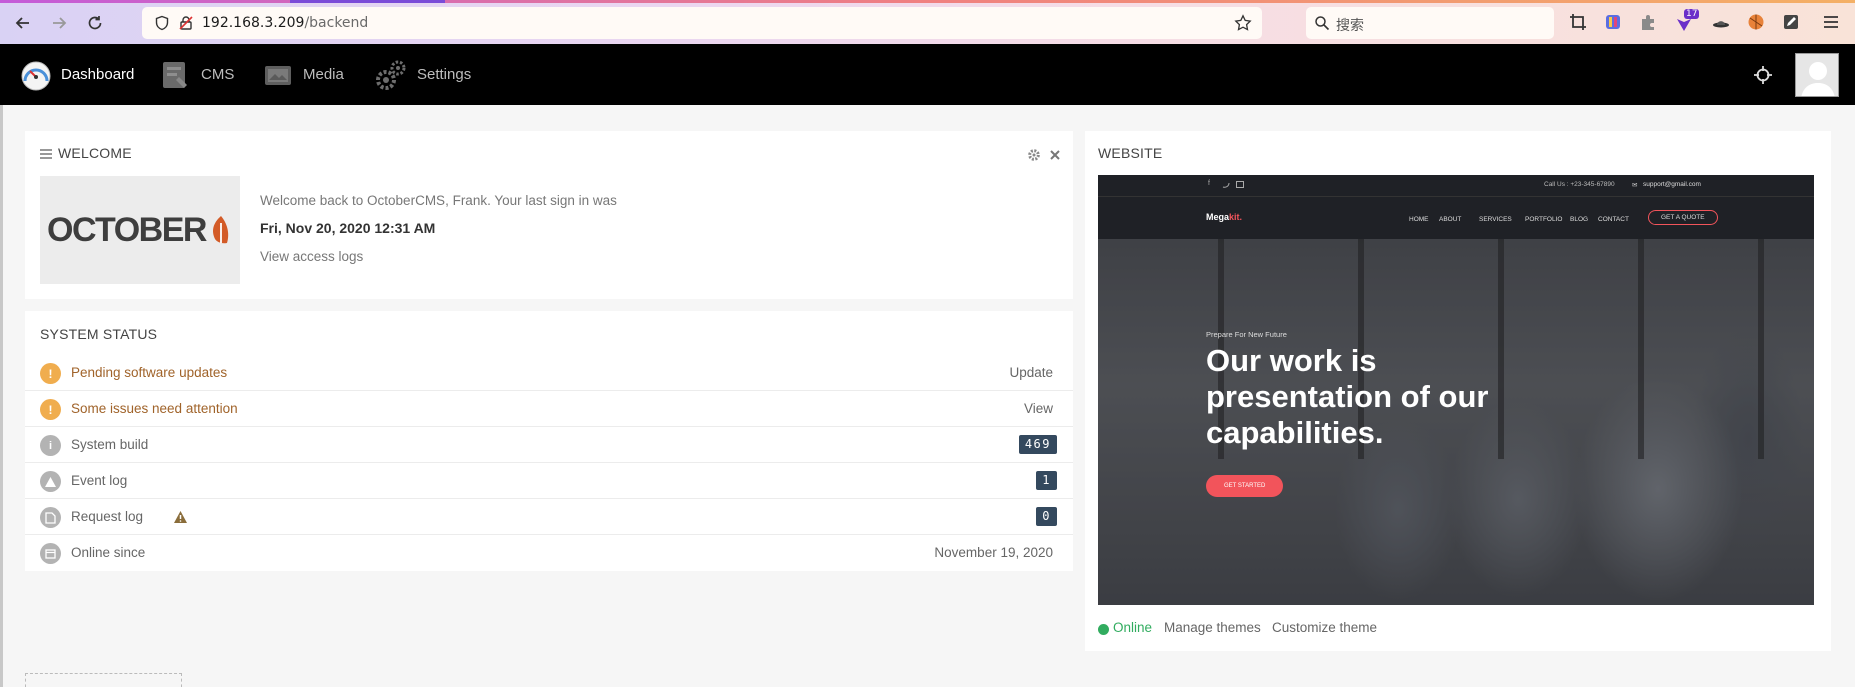 Image resolution: width=1855 pixels, height=687 pixels. What do you see at coordinates (1635, 185) in the screenshot?
I see `preview-email-icon: ✉` at bounding box center [1635, 185].